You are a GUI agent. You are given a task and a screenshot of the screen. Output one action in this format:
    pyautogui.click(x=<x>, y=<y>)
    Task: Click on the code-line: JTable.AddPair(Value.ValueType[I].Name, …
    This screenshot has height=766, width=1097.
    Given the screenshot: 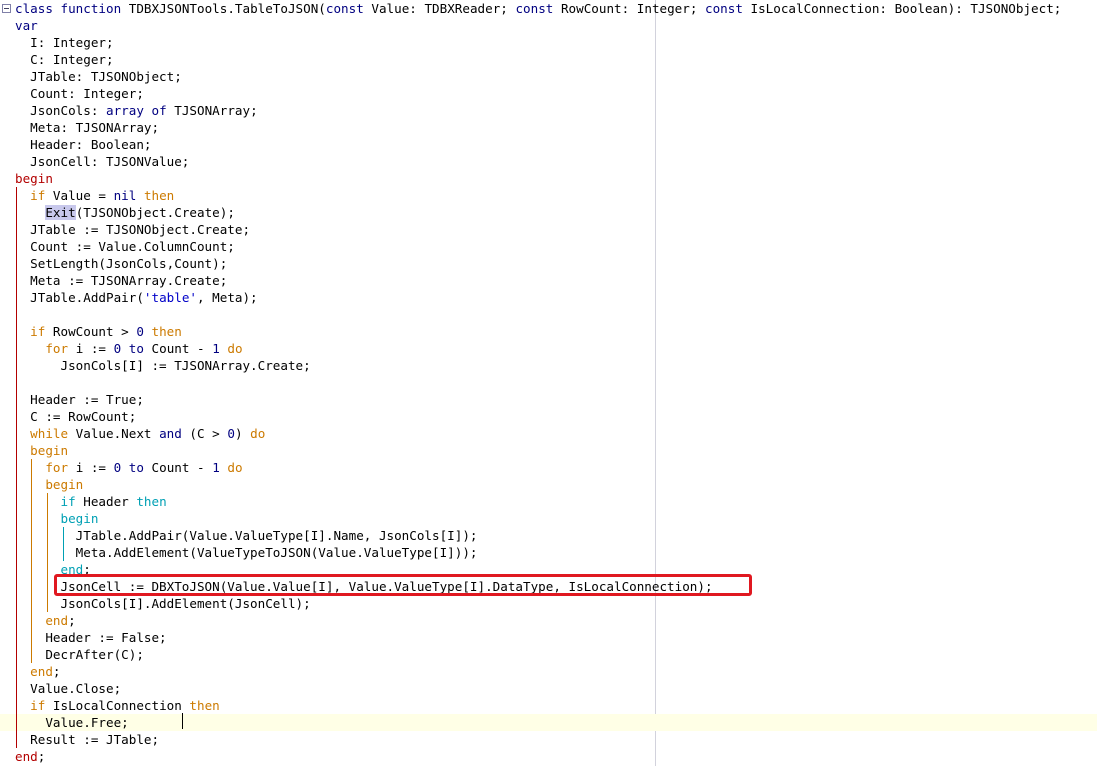 What is the action you would take?
    pyautogui.click(x=548, y=535)
    